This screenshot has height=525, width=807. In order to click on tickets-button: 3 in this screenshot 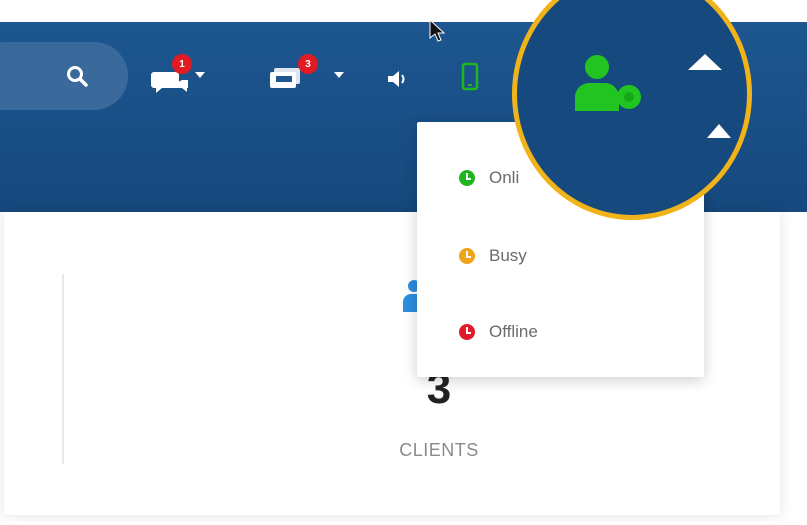, I will do `click(308, 77)`.